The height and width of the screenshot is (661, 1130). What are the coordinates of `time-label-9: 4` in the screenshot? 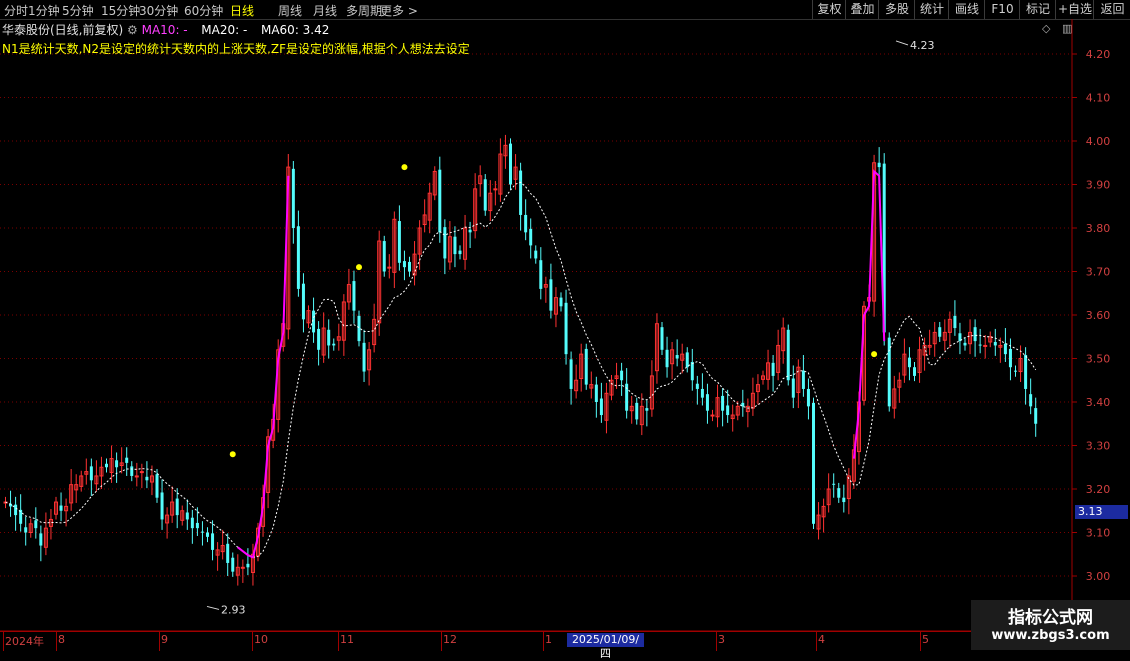 It's located at (821, 639).